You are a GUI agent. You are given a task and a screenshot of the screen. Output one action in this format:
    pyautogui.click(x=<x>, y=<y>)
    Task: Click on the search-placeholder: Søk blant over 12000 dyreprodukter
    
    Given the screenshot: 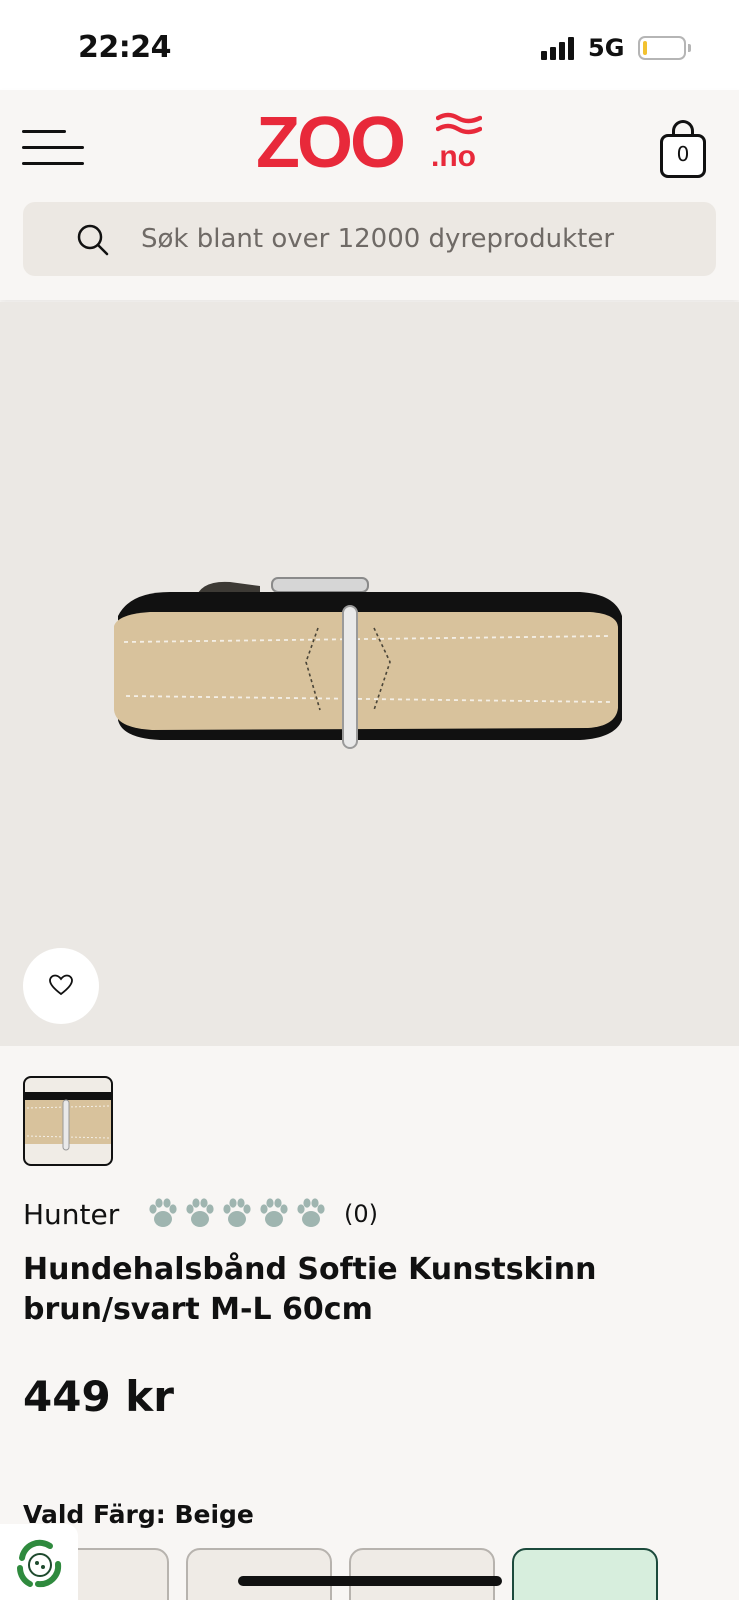 What is the action you would take?
    pyautogui.click(x=378, y=239)
    